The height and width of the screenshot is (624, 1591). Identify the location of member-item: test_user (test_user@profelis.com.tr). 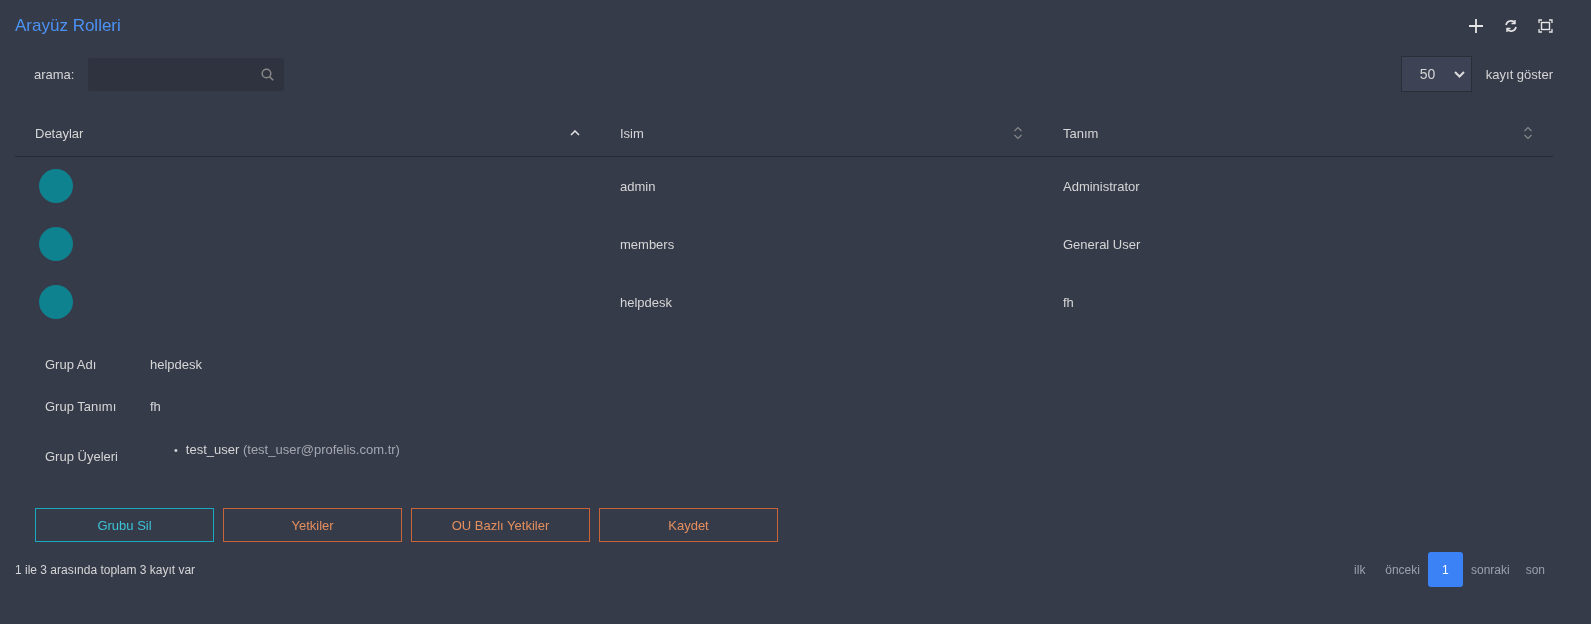
(292, 450).